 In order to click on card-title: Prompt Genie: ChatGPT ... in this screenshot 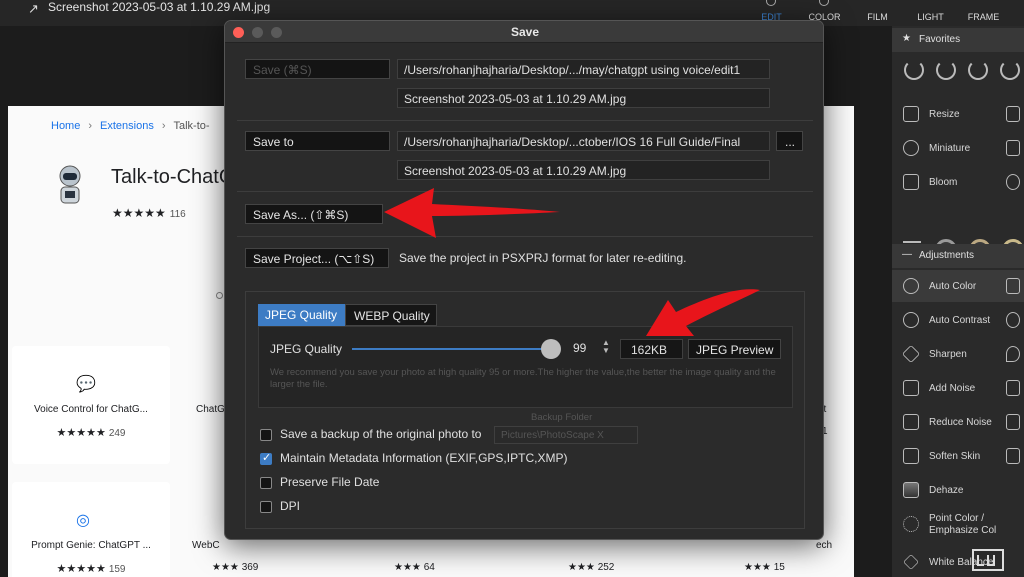, I will do `click(91, 545)`.